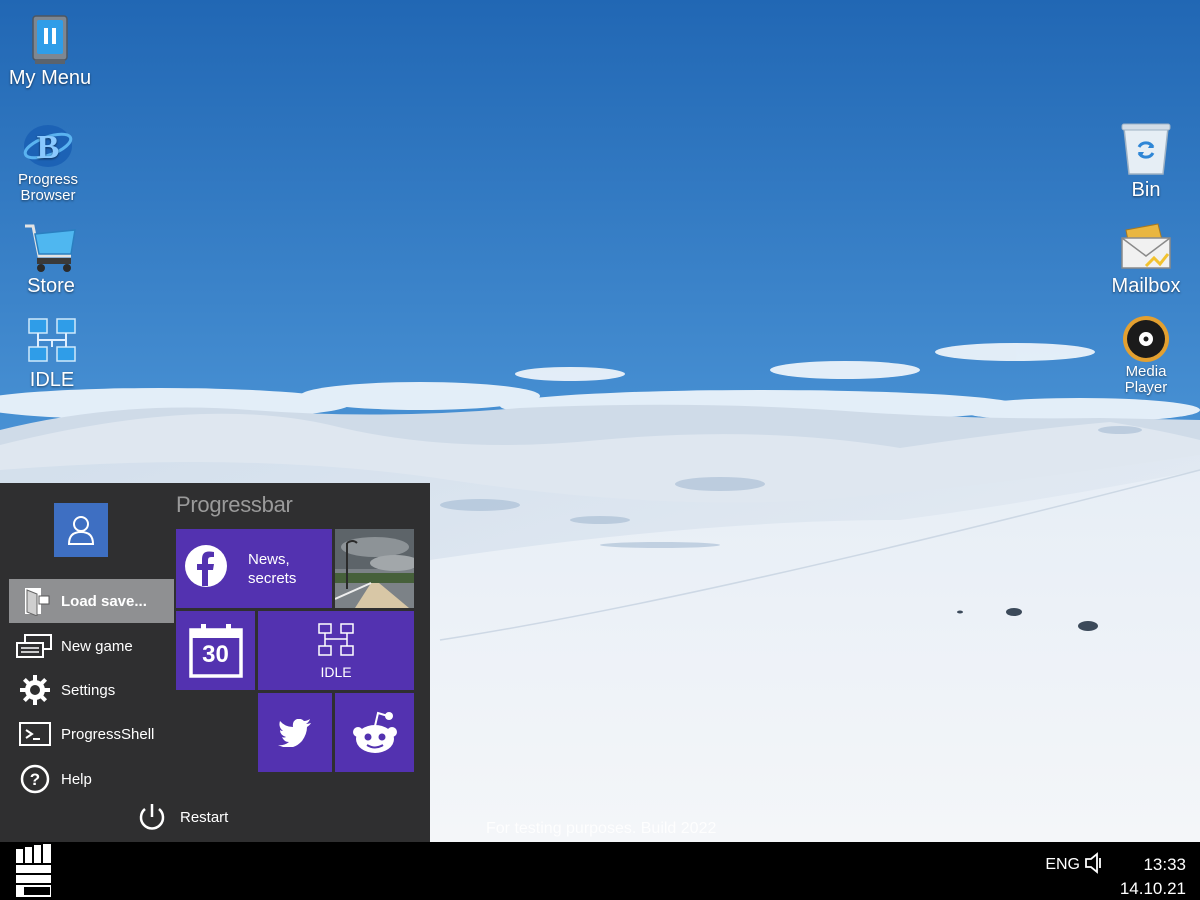  Describe the element at coordinates (152, 817) in the screenshot. I see `power-icon` at that location.